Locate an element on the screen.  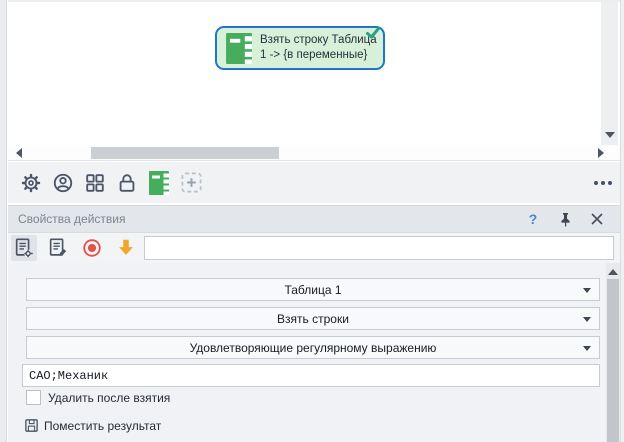
place-result-row: Поместить результат is located at coordinates (92, 425).